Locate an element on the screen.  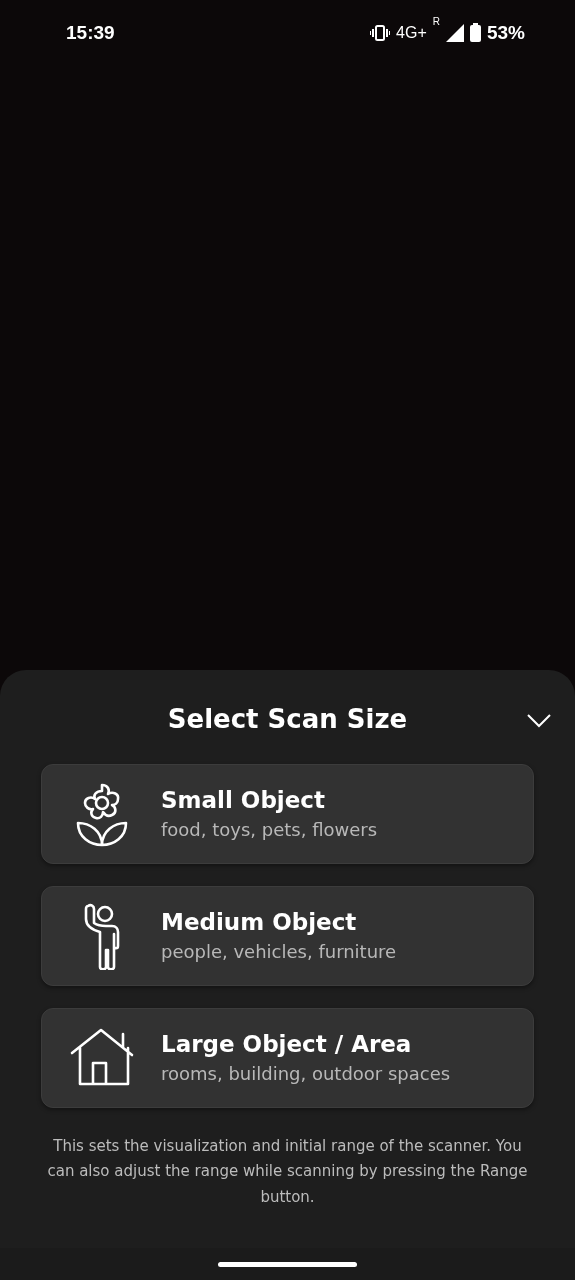
scan-size-option: Large Object / Area rooms, building, outdoor spaces is located at coordinates (287, 1057).